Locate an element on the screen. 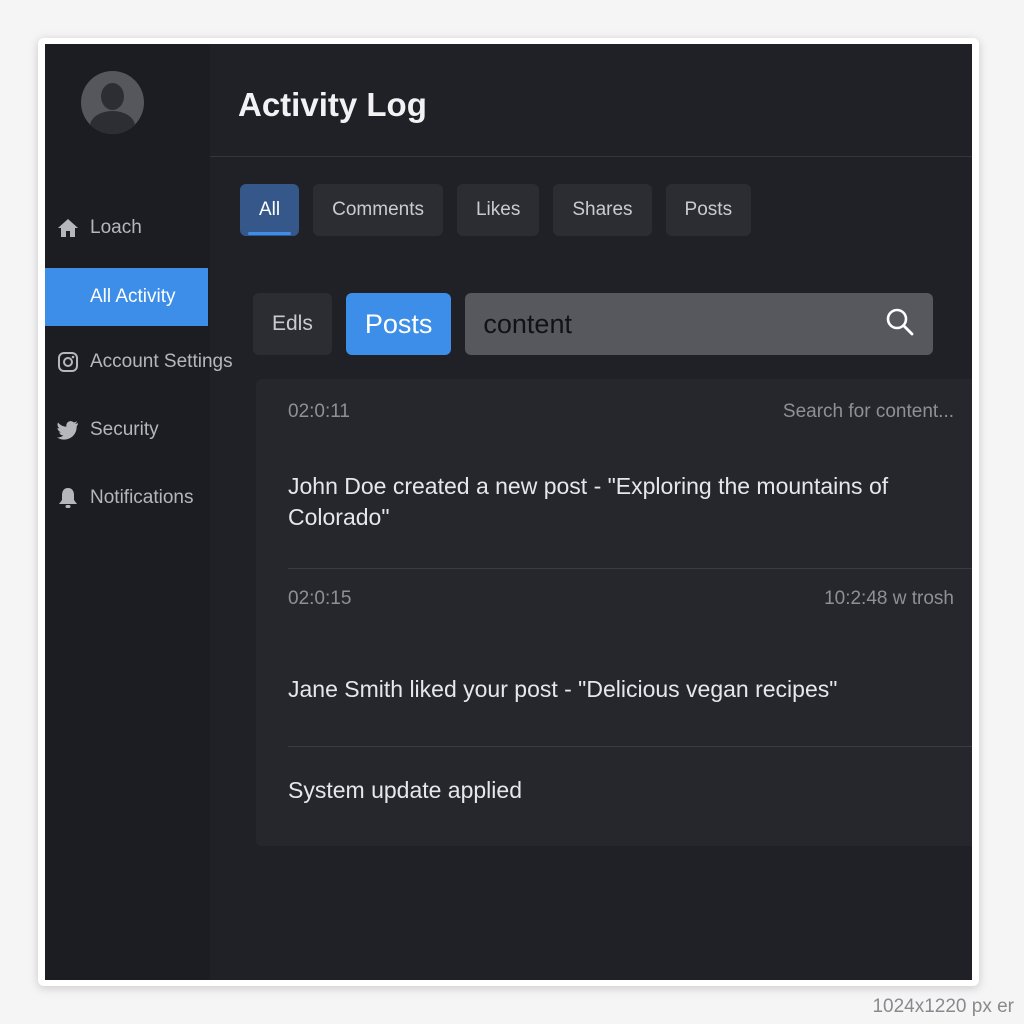 The width and height of the screenshot is (1024, 1024). twitter-bird-icon is located at coordinates (67, 430).